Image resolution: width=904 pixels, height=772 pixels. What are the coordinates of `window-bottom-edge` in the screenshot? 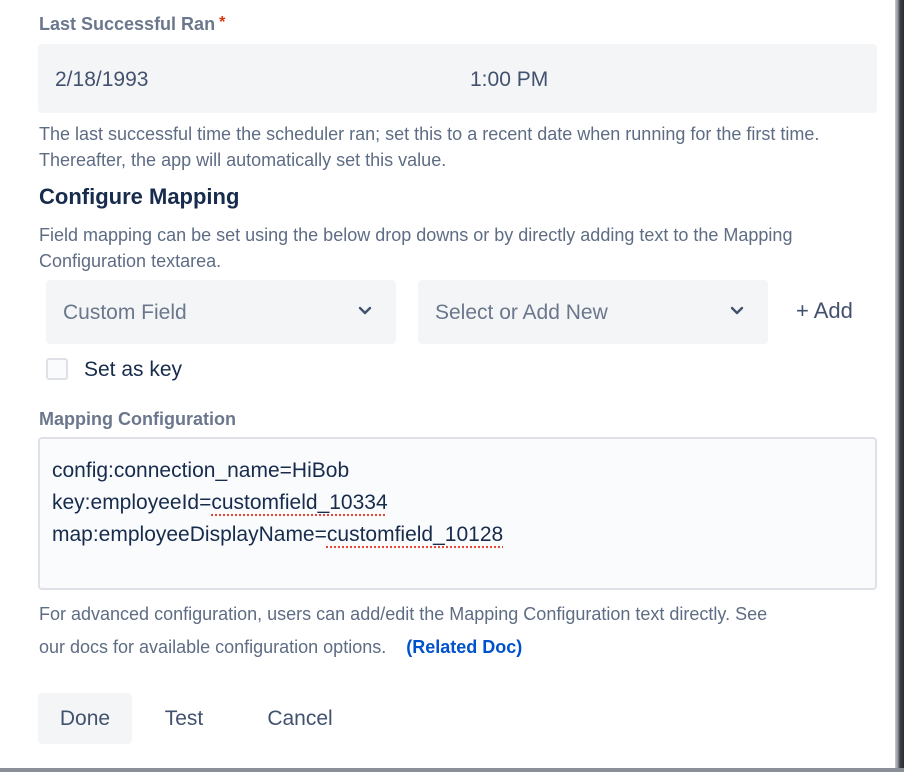 It's located at (452, 770).